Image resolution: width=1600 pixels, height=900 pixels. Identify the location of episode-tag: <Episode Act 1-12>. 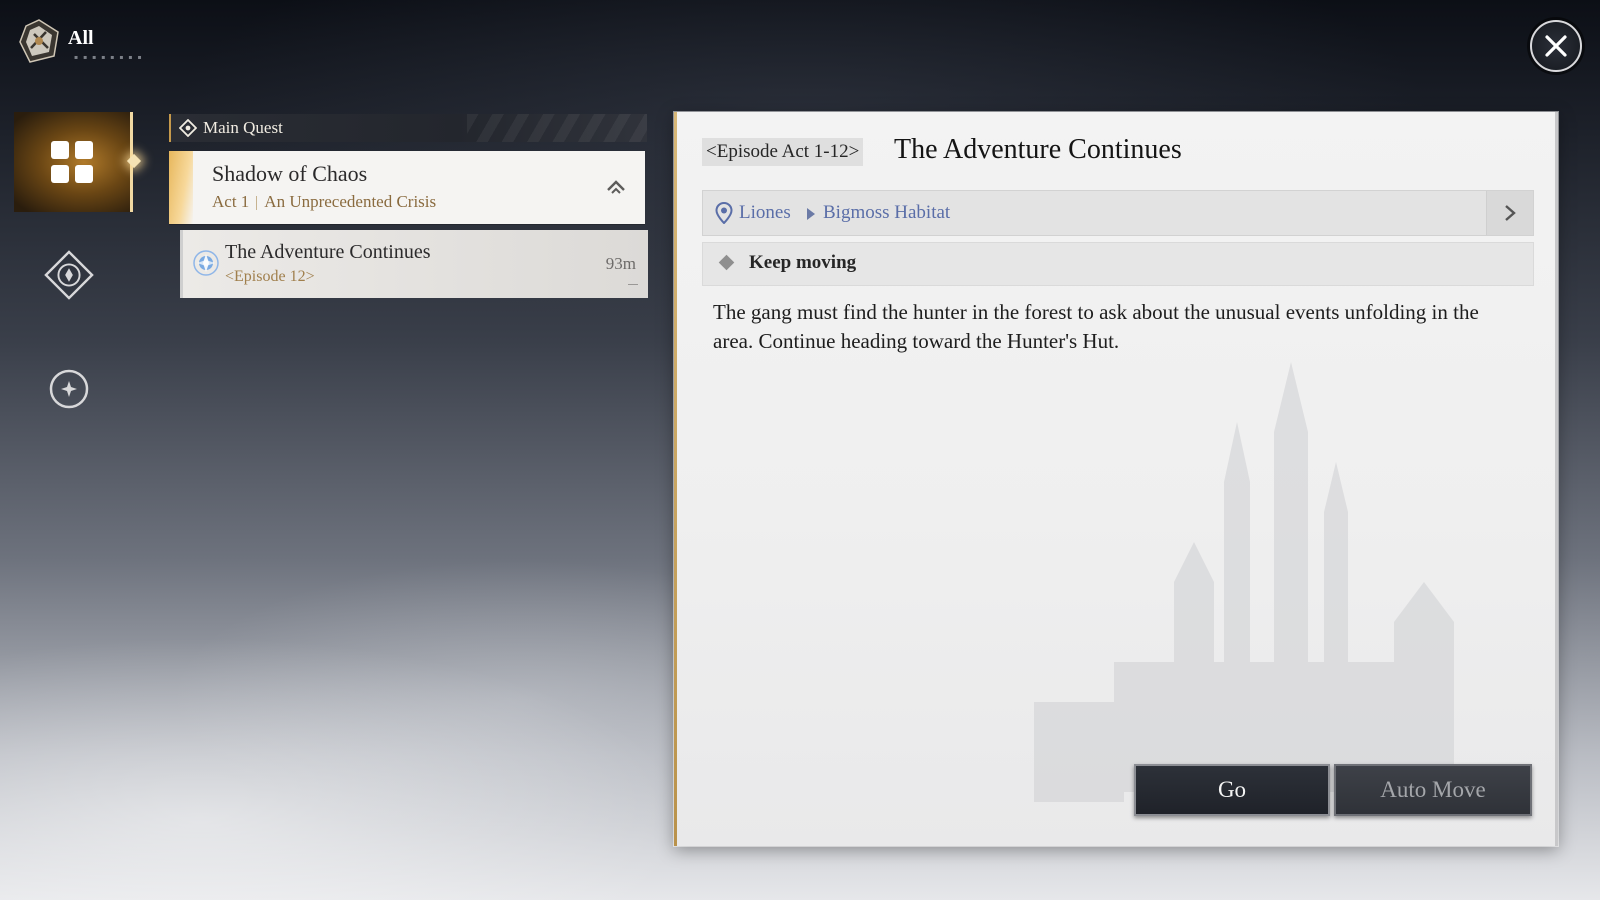
(783, 152).